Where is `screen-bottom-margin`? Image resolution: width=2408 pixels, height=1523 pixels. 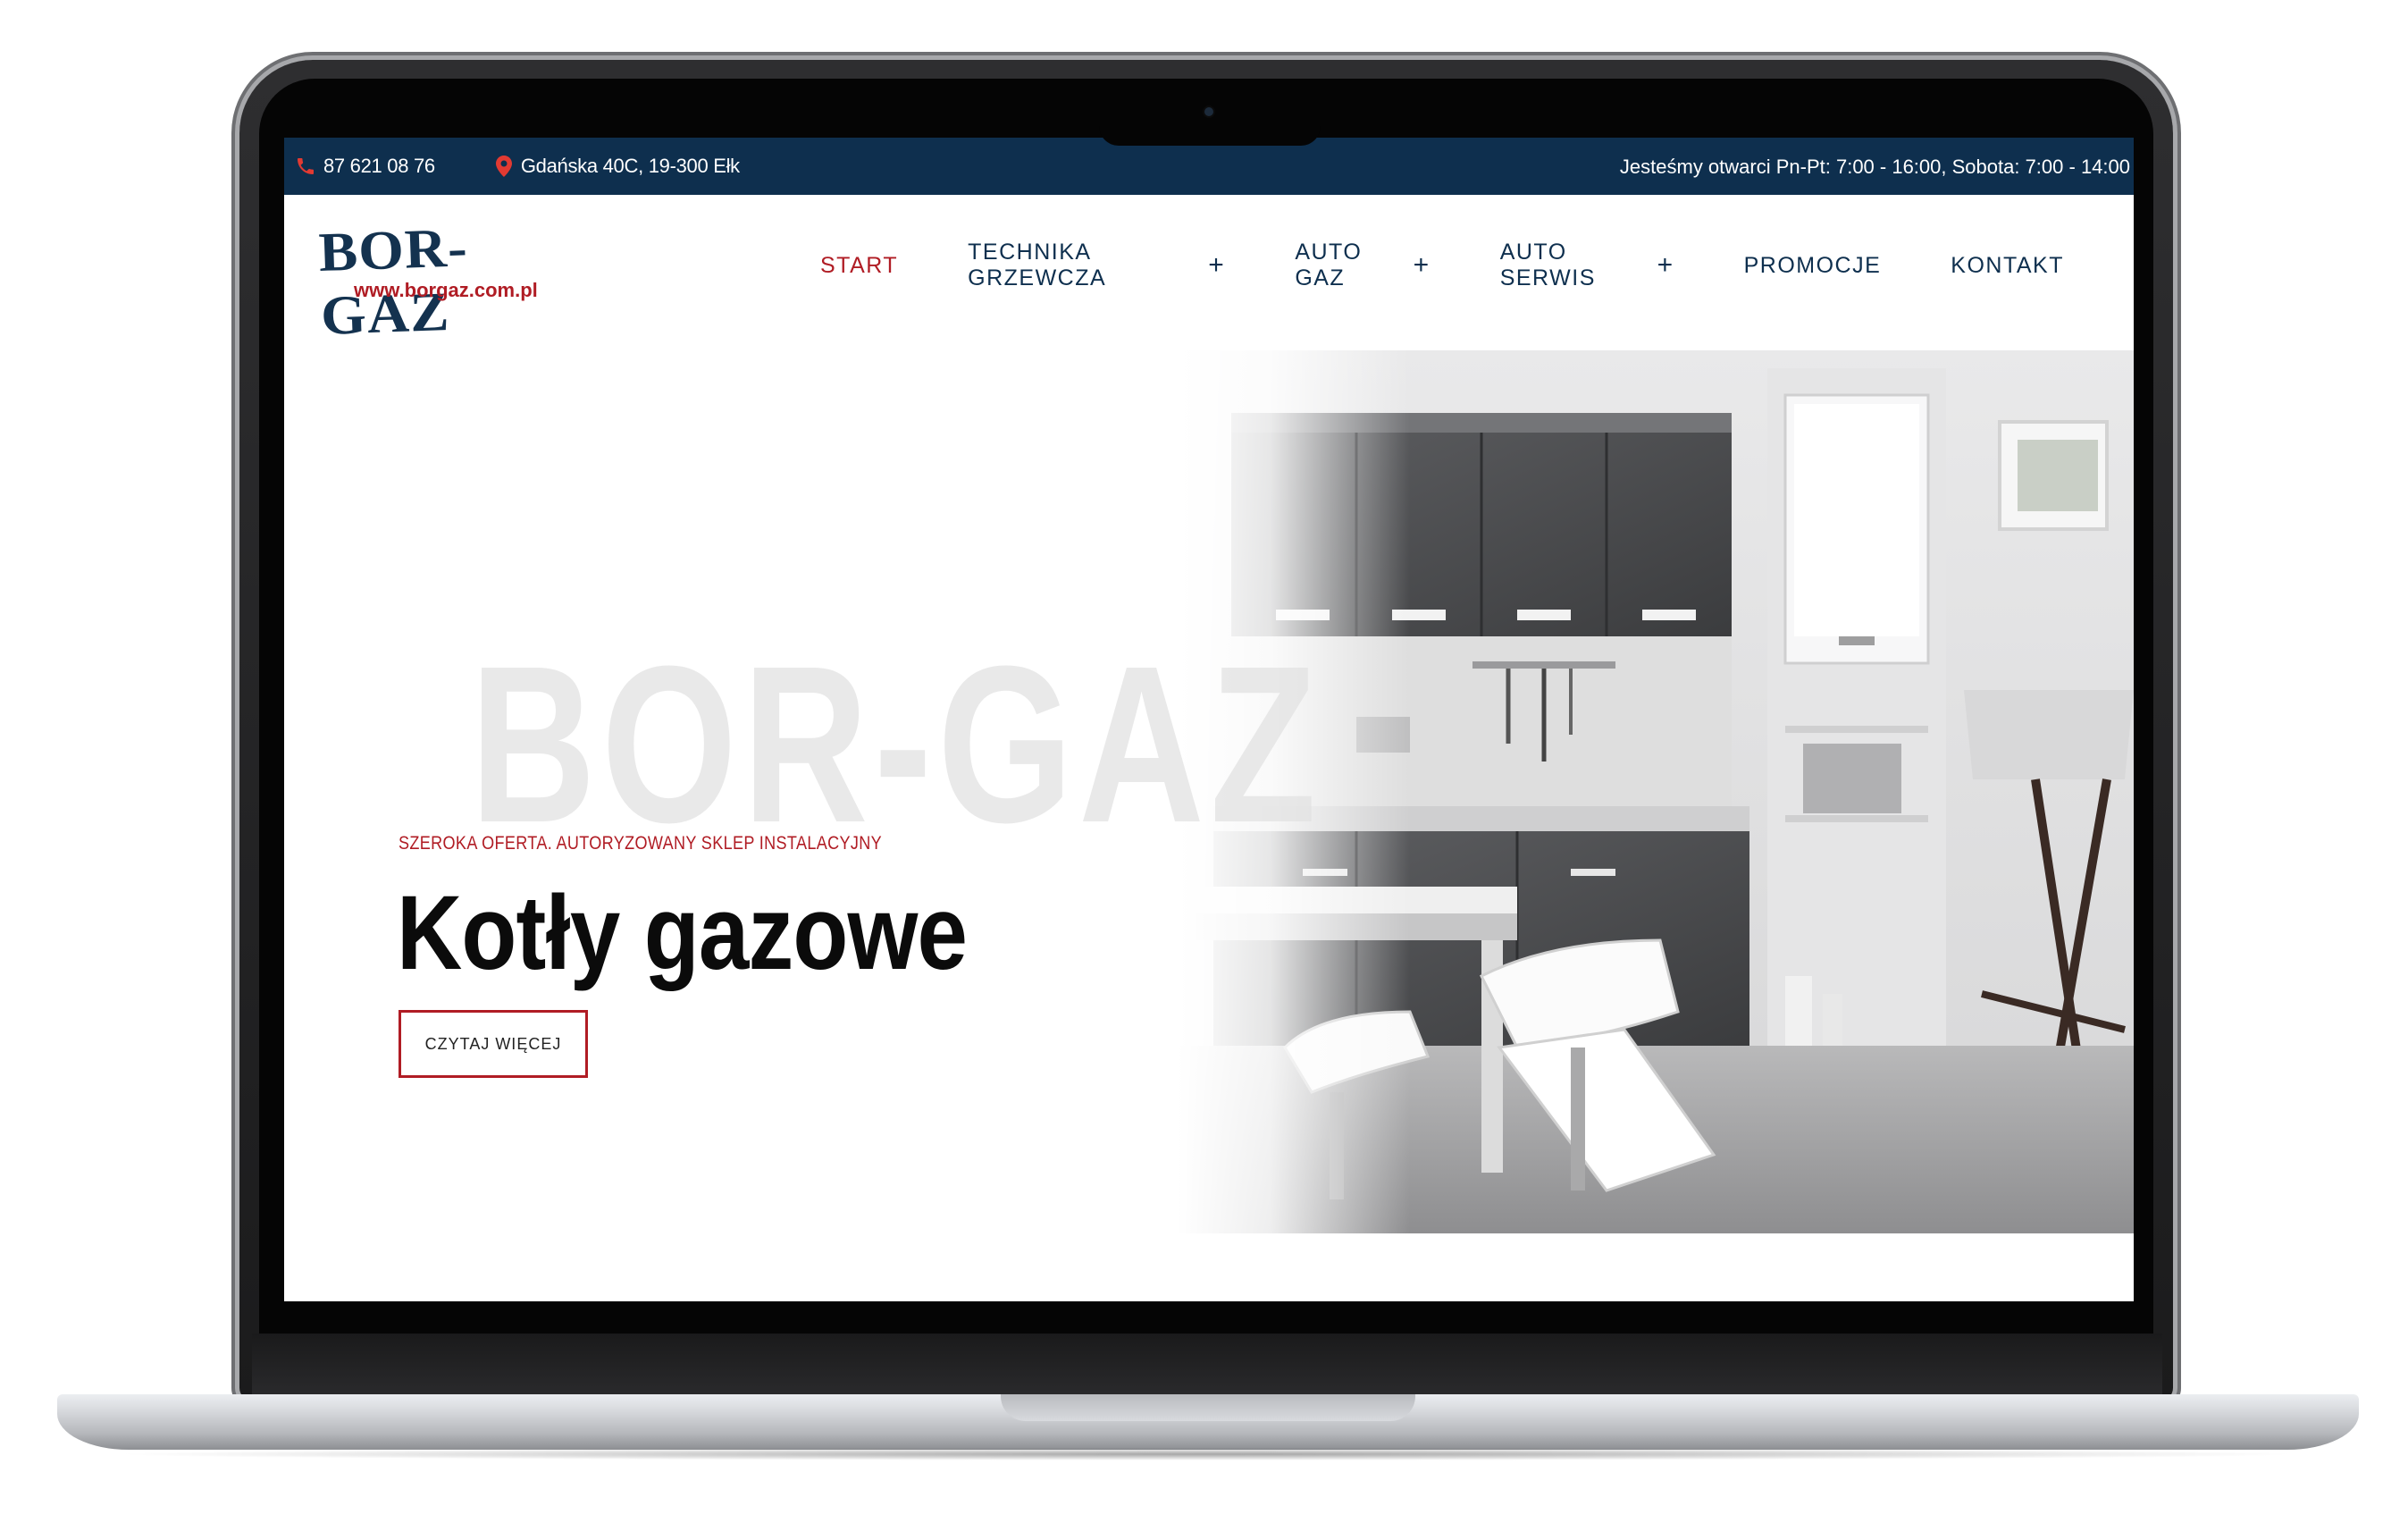
screen-bottom-margin is located at coordinates (1209, 1276).